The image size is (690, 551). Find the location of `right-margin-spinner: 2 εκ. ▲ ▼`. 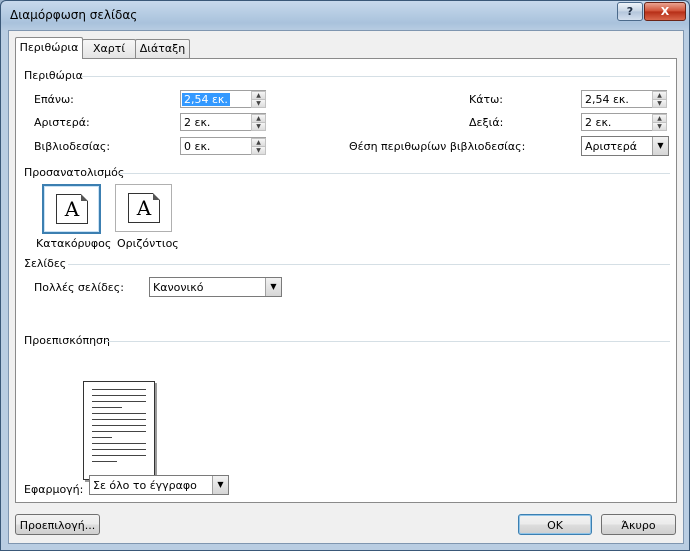

right-margin-spinner: 2 εκ. ▲ ▼ is located at coordinates (624, 122).